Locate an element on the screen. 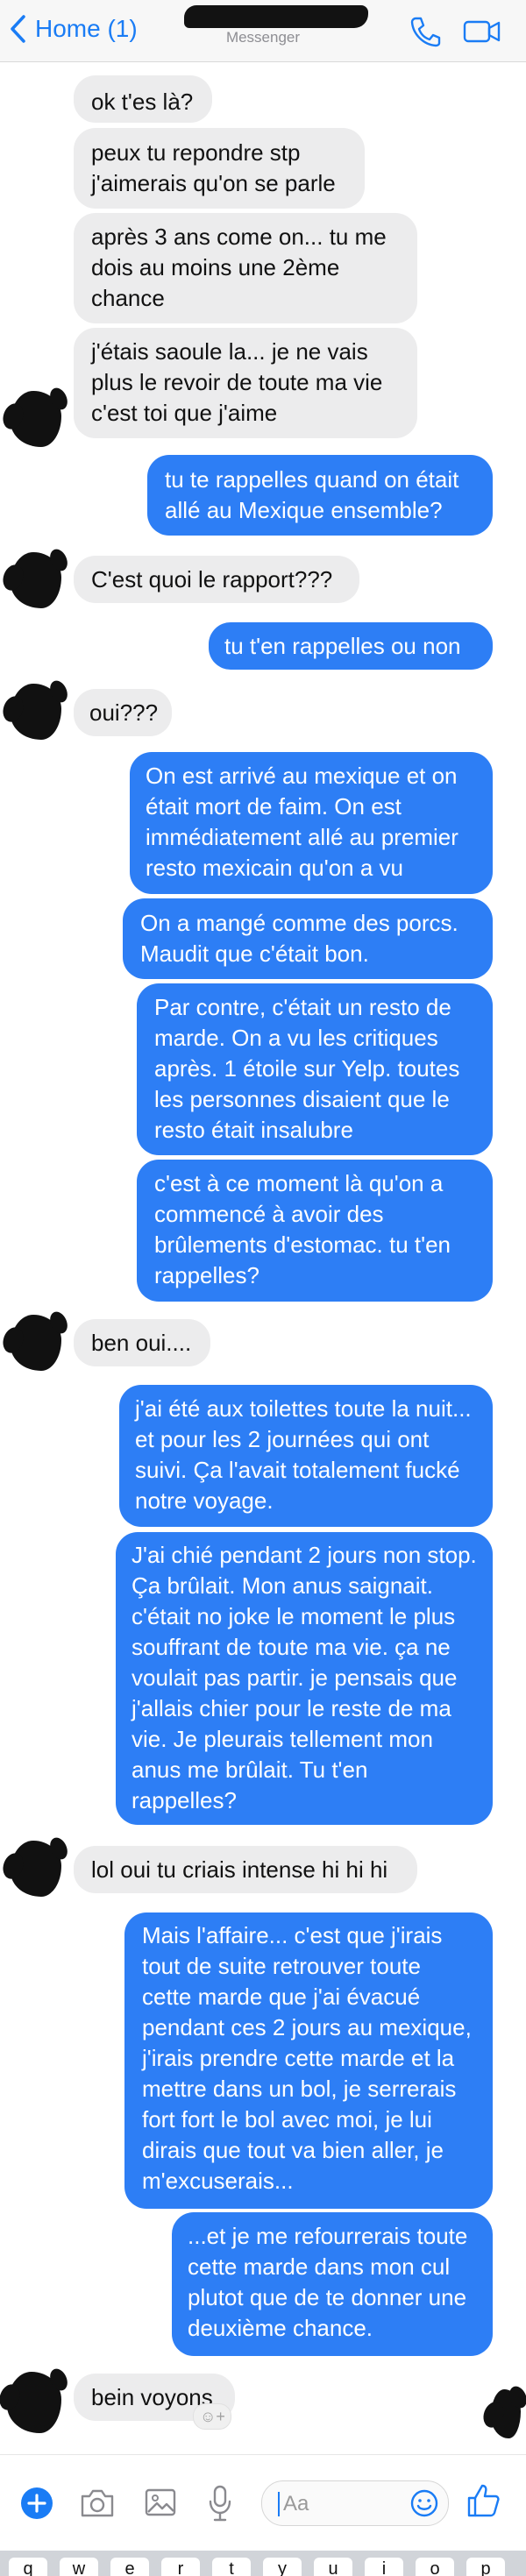 This screenshot has width=526, height=2576. conversation-header: Home (1) Messenger is located at coordinates (263, 31).